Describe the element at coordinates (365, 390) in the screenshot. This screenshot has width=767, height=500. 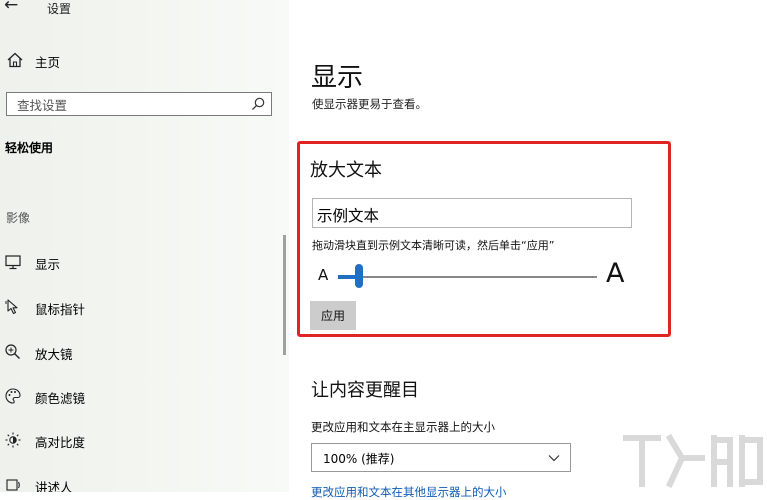
I see `make-content-stand-out-heading: 让内容更醒目` at that location.